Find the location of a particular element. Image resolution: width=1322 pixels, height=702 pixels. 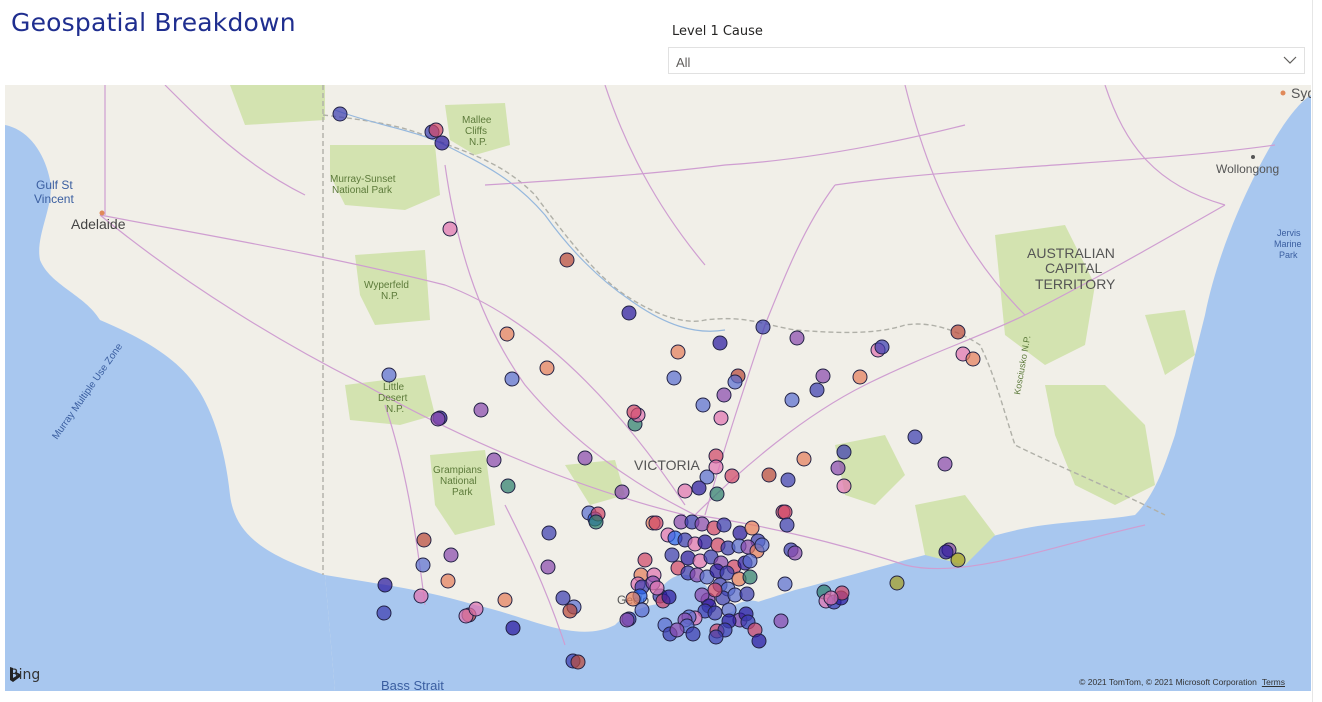

level-1-cause-dropdown: All is located at coordinates (986, 60).